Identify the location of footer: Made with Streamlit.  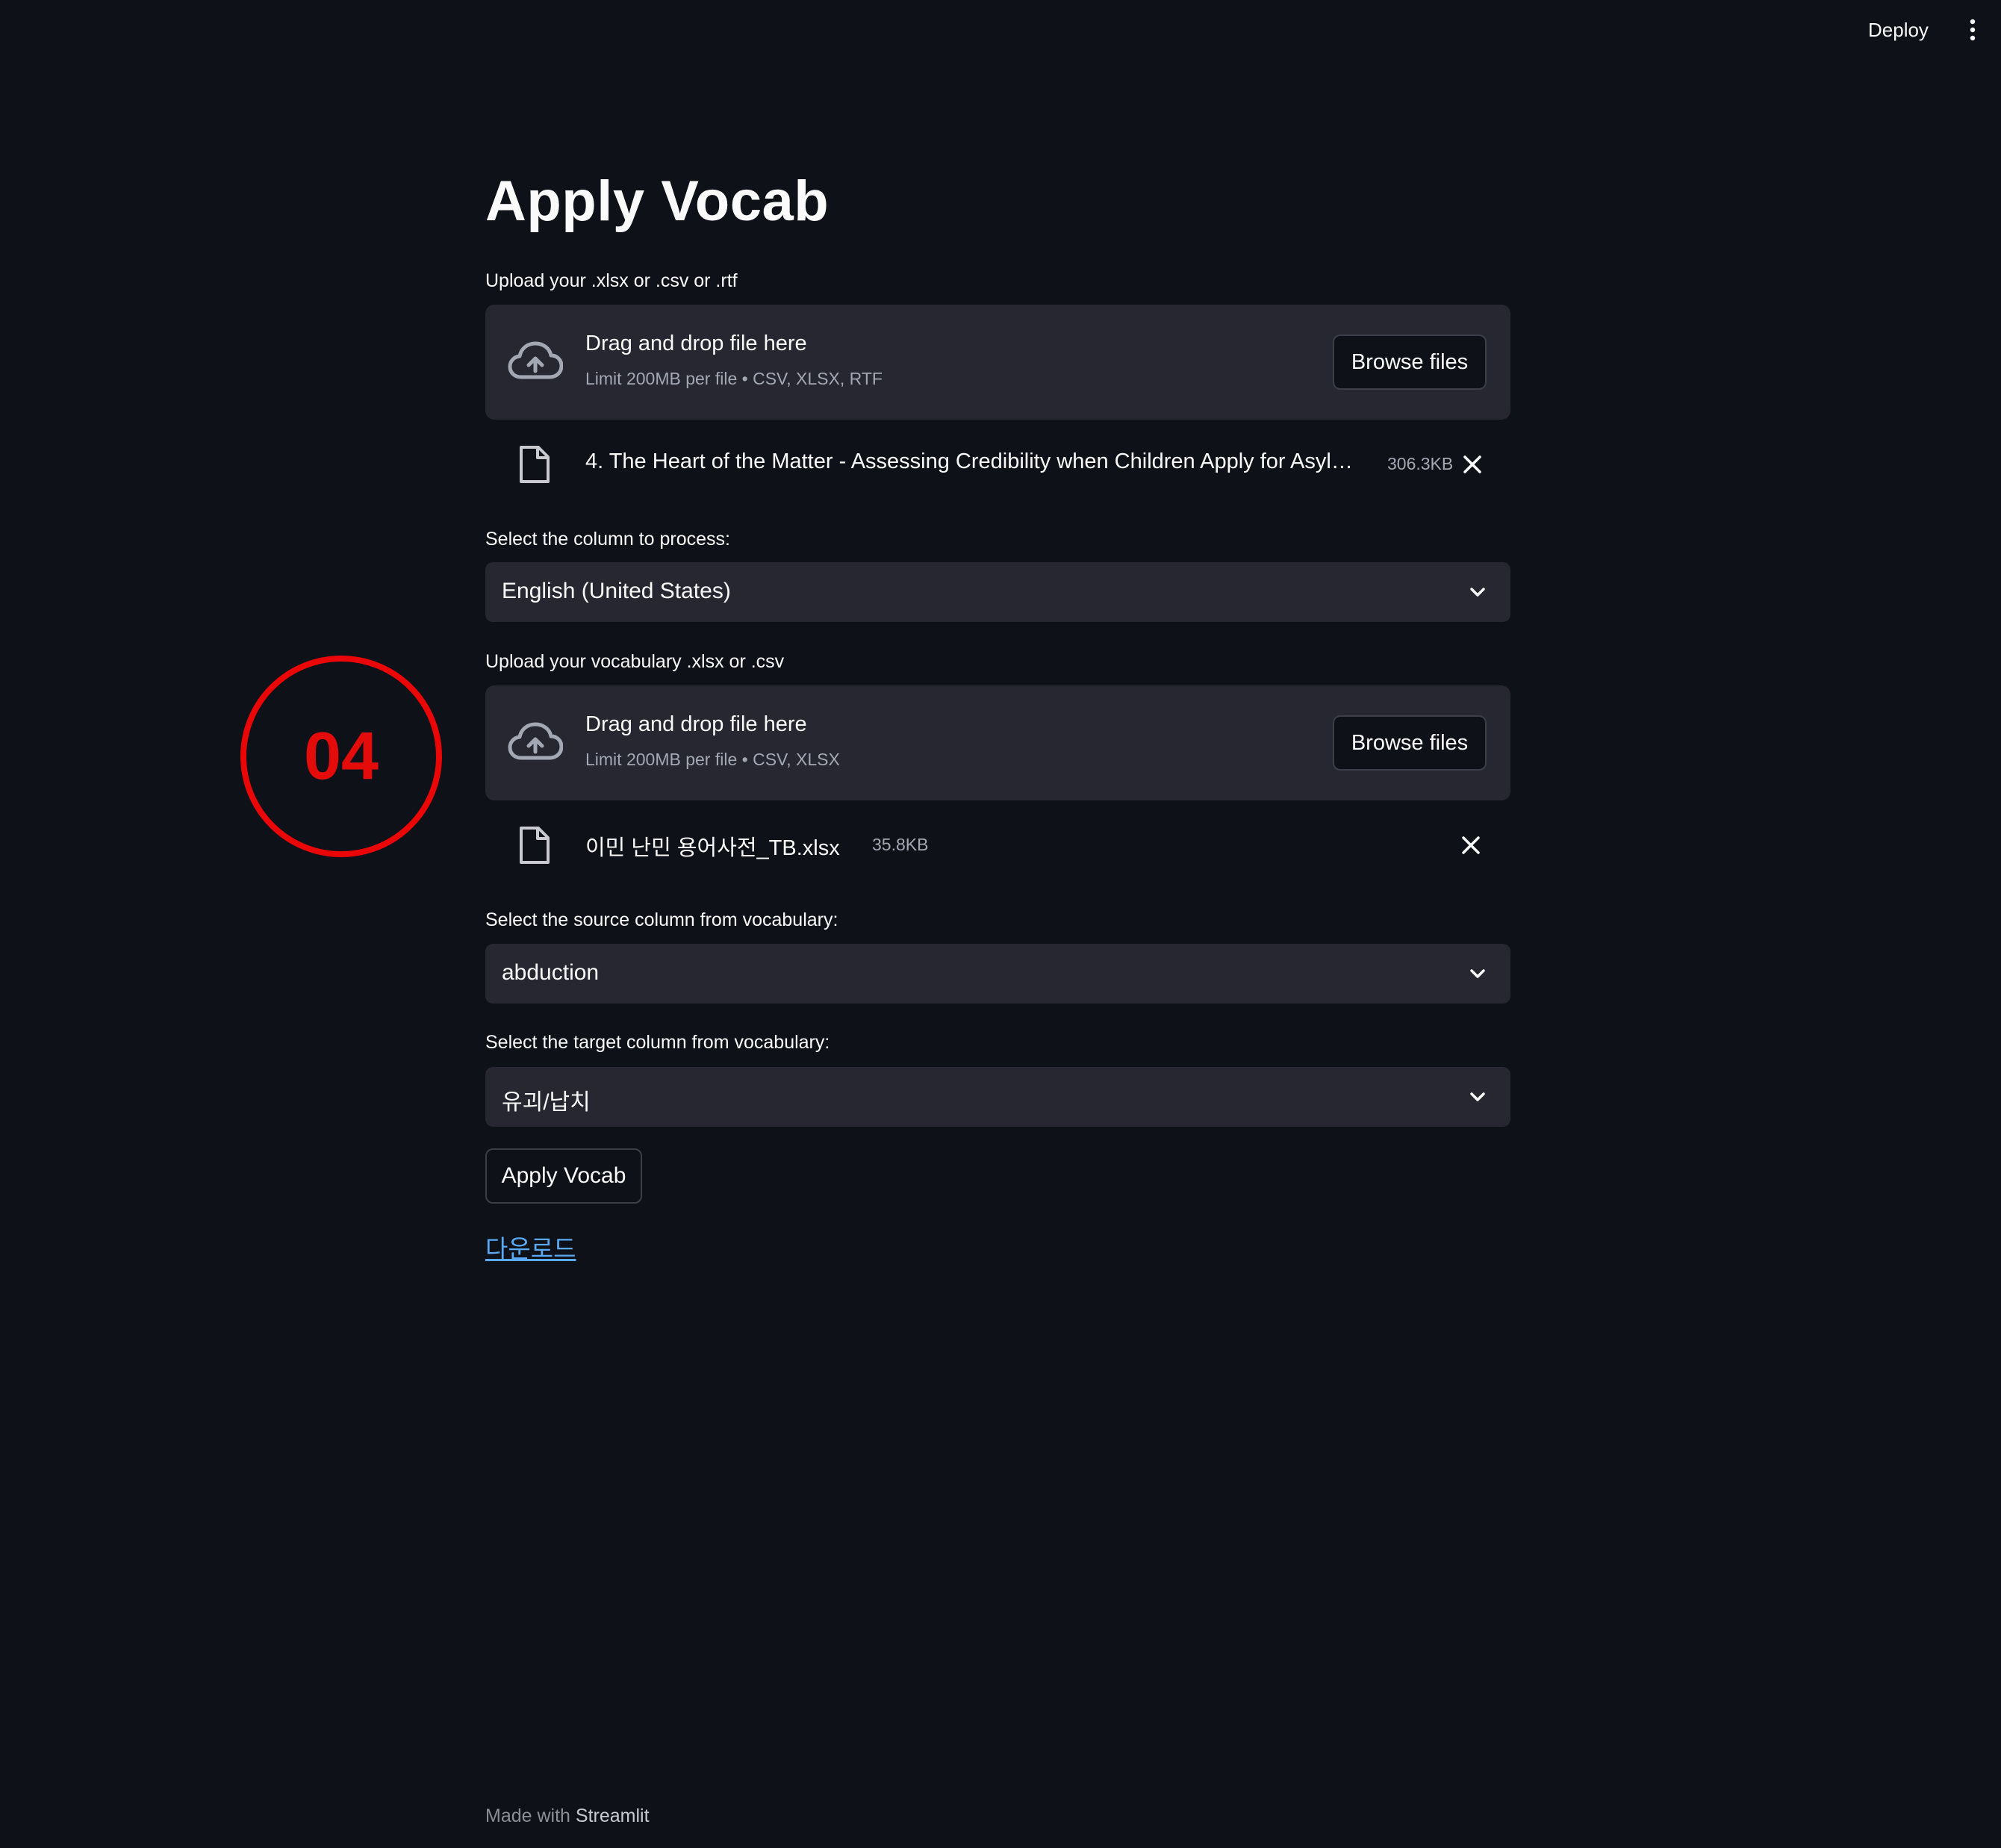
(567, 1816).